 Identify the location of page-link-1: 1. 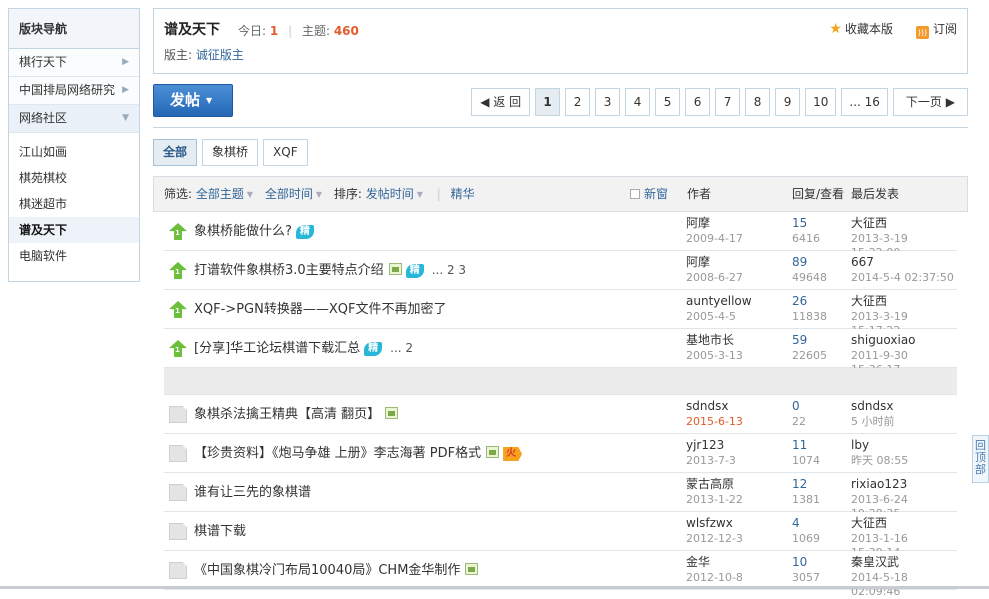
(548, 102).